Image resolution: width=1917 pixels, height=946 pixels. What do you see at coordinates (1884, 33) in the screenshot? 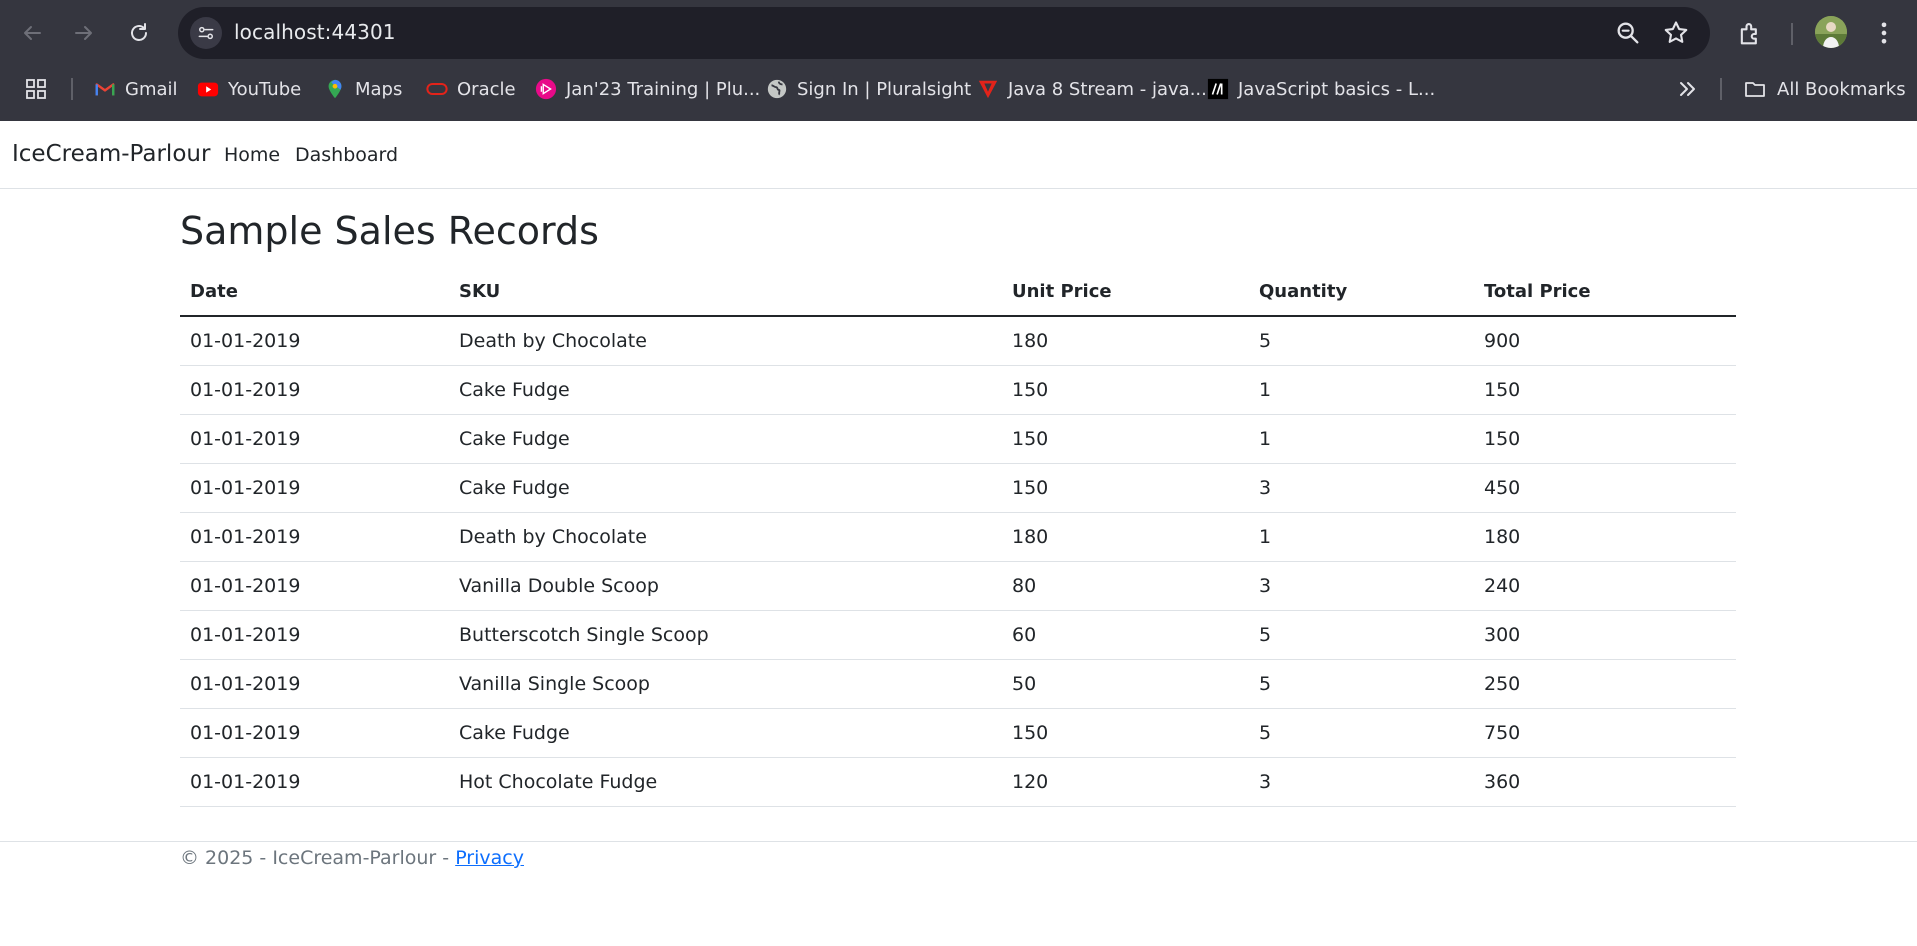
I see `kebab-menu-icon` at bounding box center [1884, 33].